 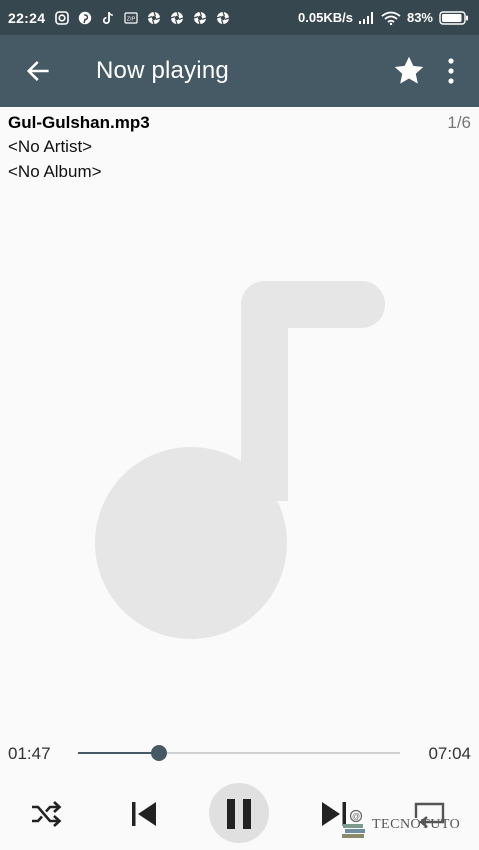 What do you see at coordinates (416, 824) in the screenshot?
I see `watermark-text: TECNOTUTO` at bounding box center [416, 824].